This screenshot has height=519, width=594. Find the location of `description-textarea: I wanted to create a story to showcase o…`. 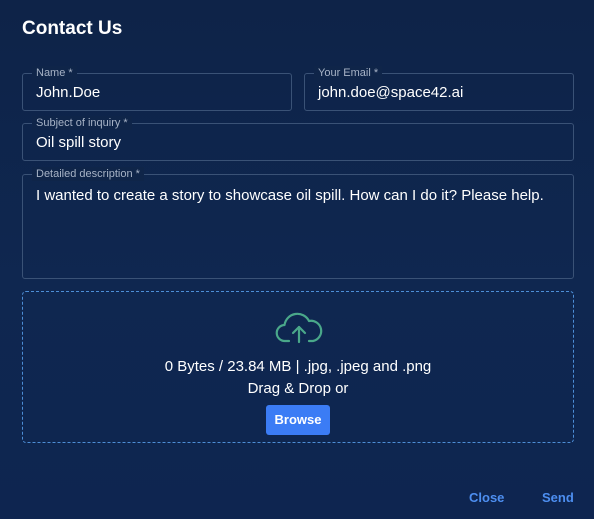

description-textarea: I wanted to create a story to showcase o… is located at coordinates (298, 195).